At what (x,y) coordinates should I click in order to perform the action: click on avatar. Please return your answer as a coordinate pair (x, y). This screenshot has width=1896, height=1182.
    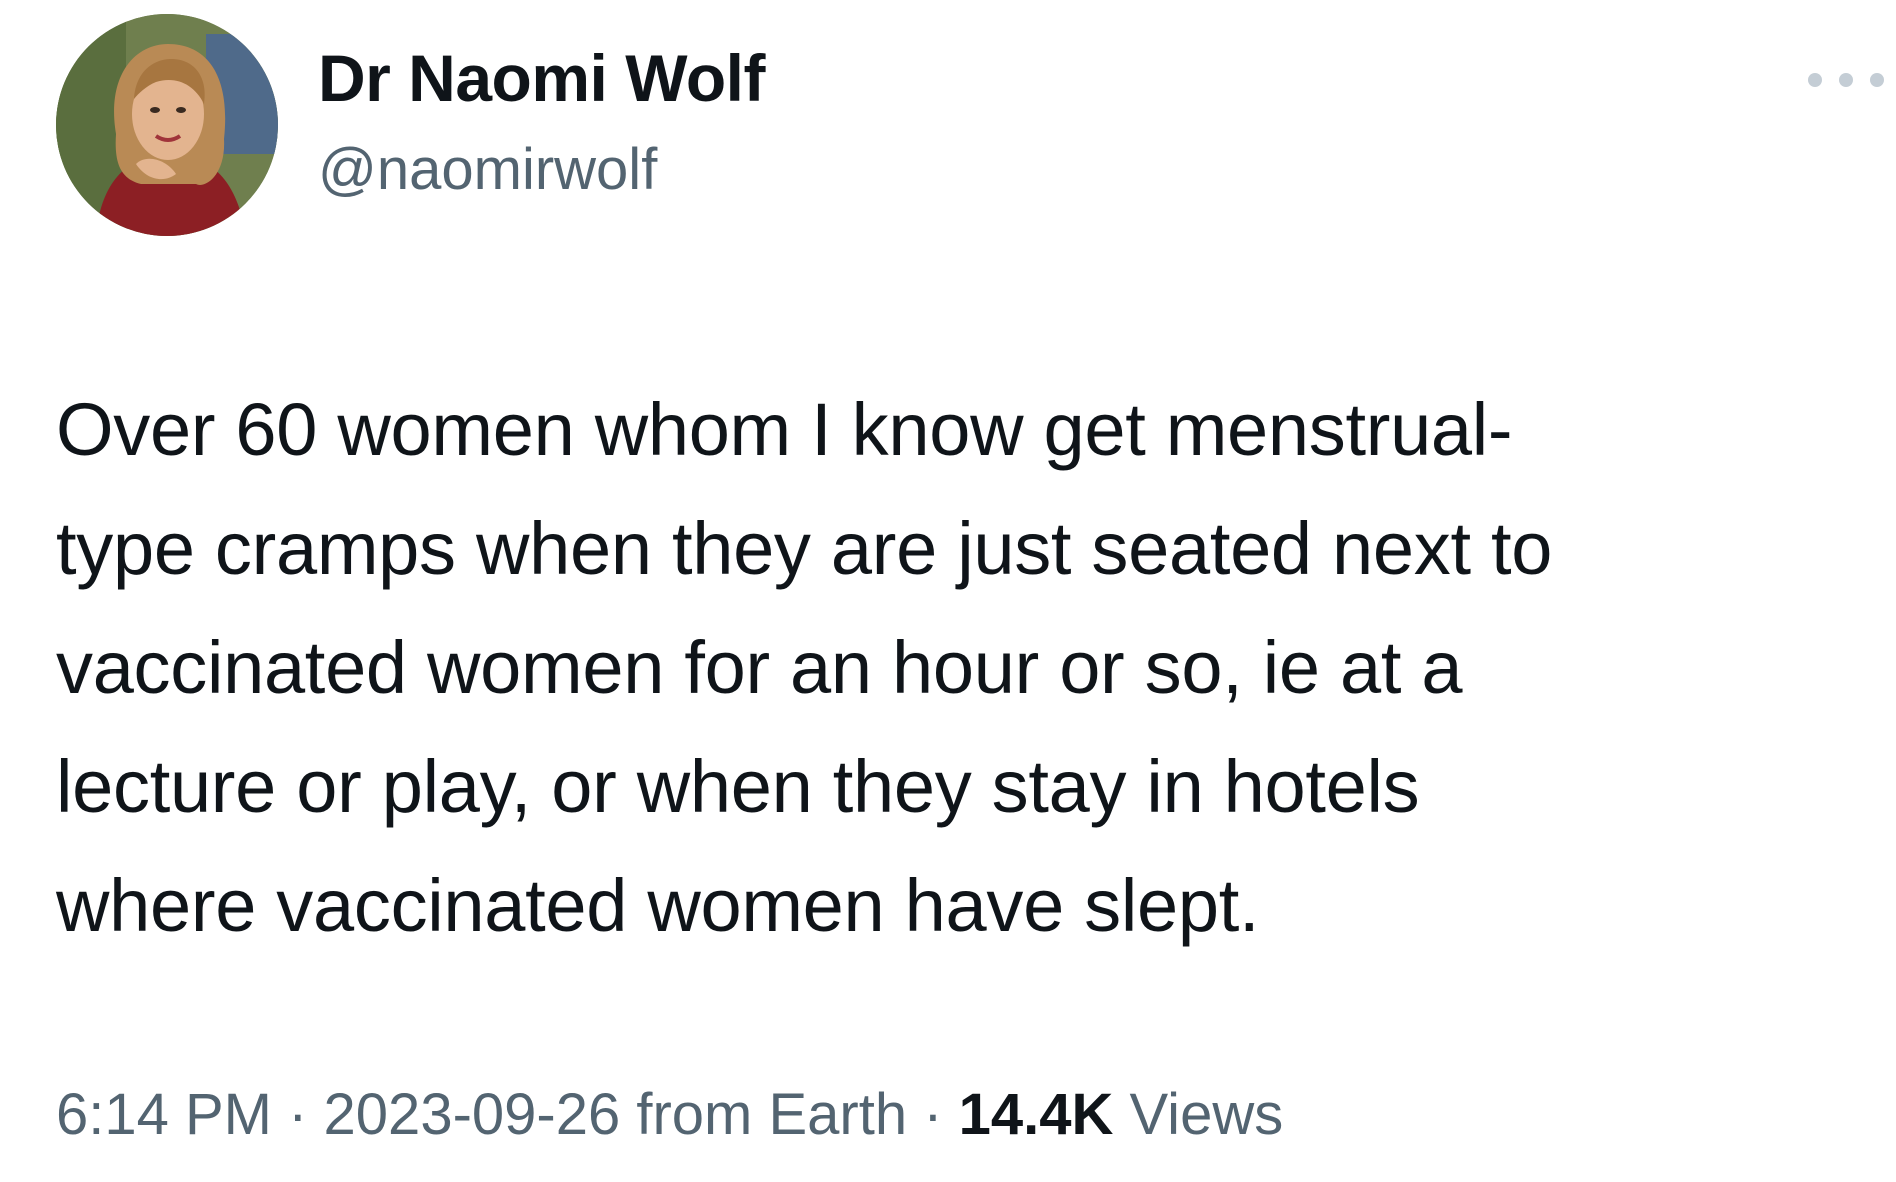
    Looking at the image, I should click on (167, 125).